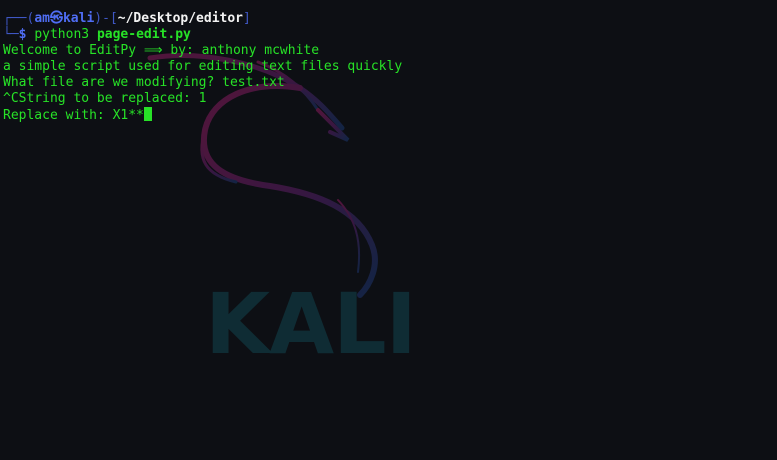  I want to click on prompt-frame-open: ┌──(, so click(19, 18).